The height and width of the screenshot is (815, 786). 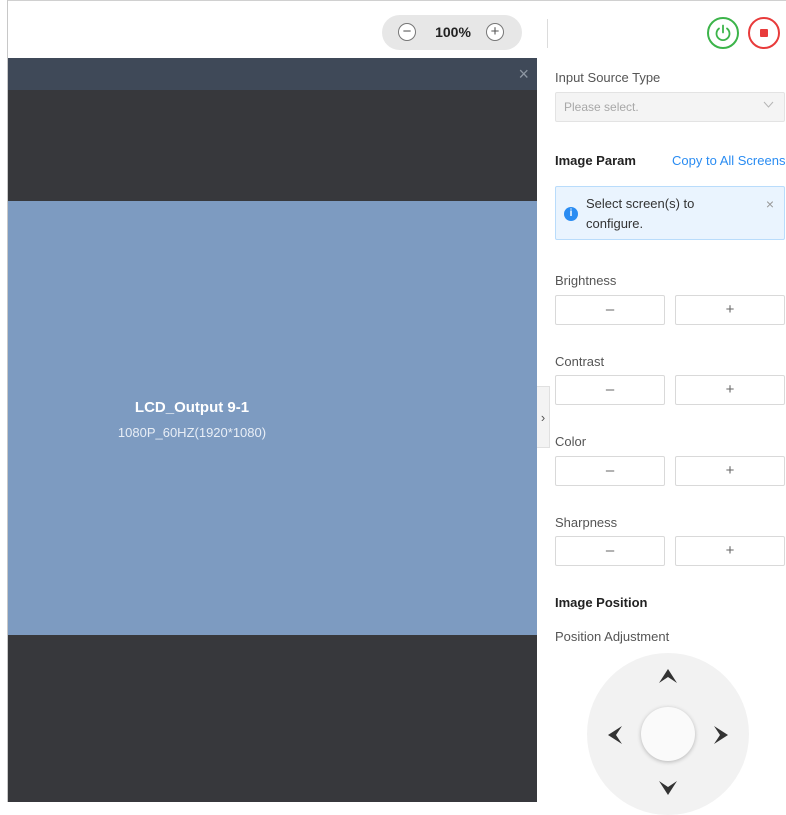 What do you see at coordinates (610, 310) in the screenshot?
I see `brightness-decrease-button: –` at bounding box center [610, 310].